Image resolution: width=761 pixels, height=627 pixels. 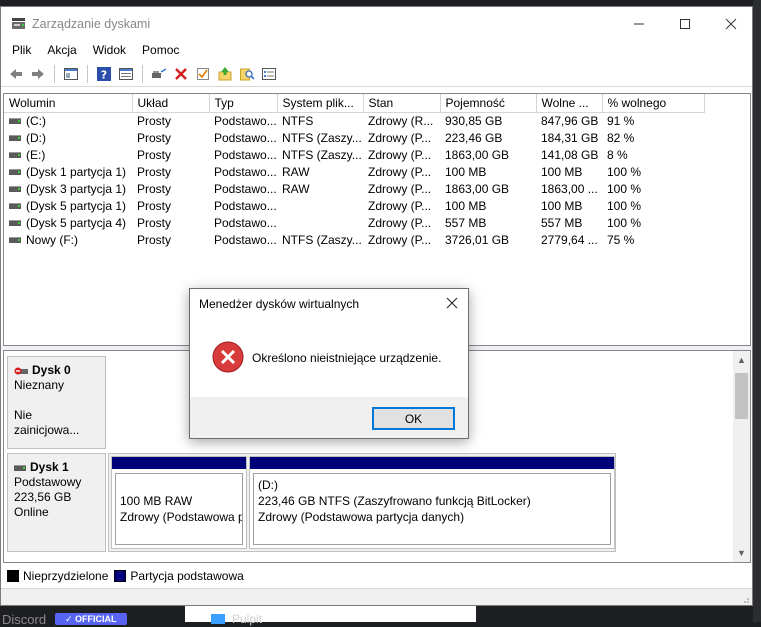 I want to click on table-cell: 557 MB, so click(x=562, y=222).